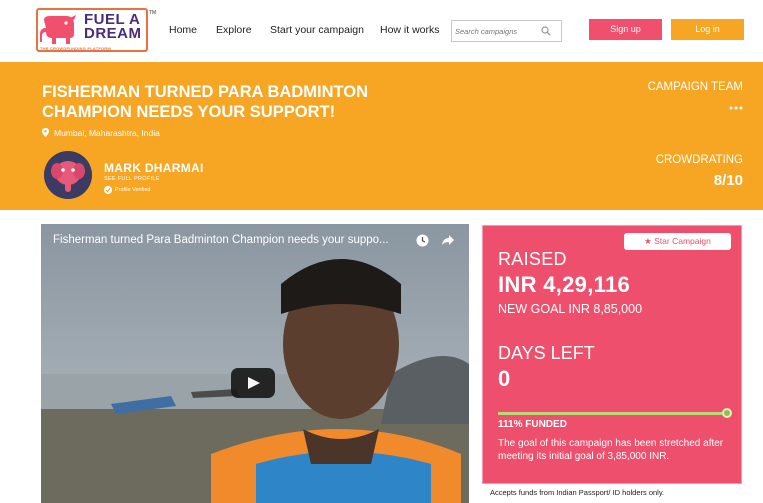  I want to click on see-full-profile-link: SEE FULL PROFILE, so click(132, 179).